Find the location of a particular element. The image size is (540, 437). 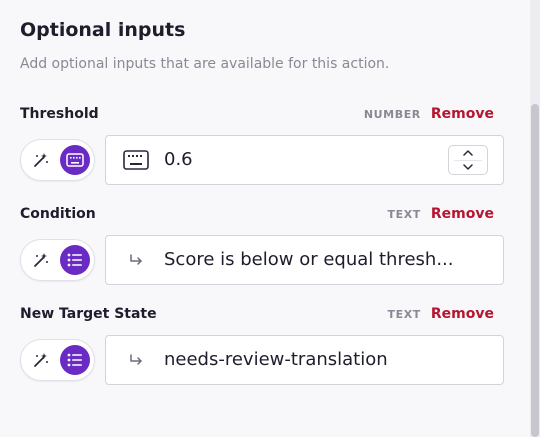

field-label-new-target-state: New Target State is located at coordinates (88, 314).